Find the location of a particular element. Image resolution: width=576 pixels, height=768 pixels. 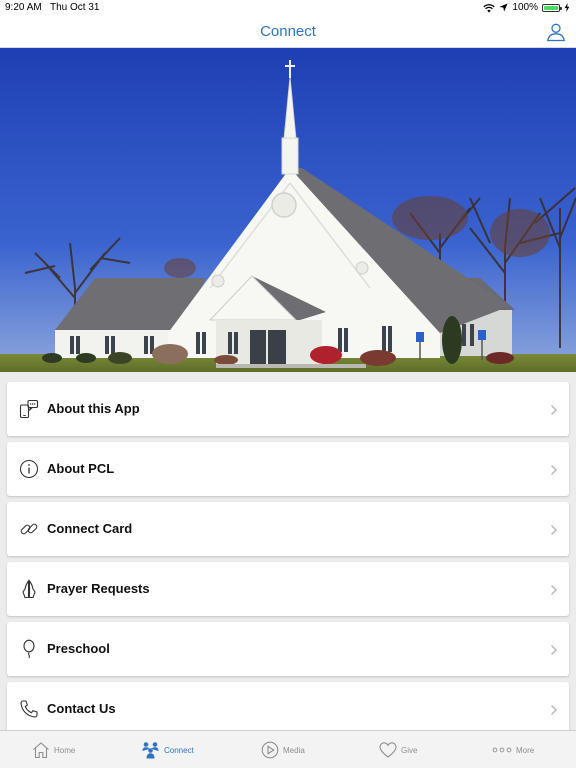

navigation-bar: Connect is located at coordinates (288, 32).